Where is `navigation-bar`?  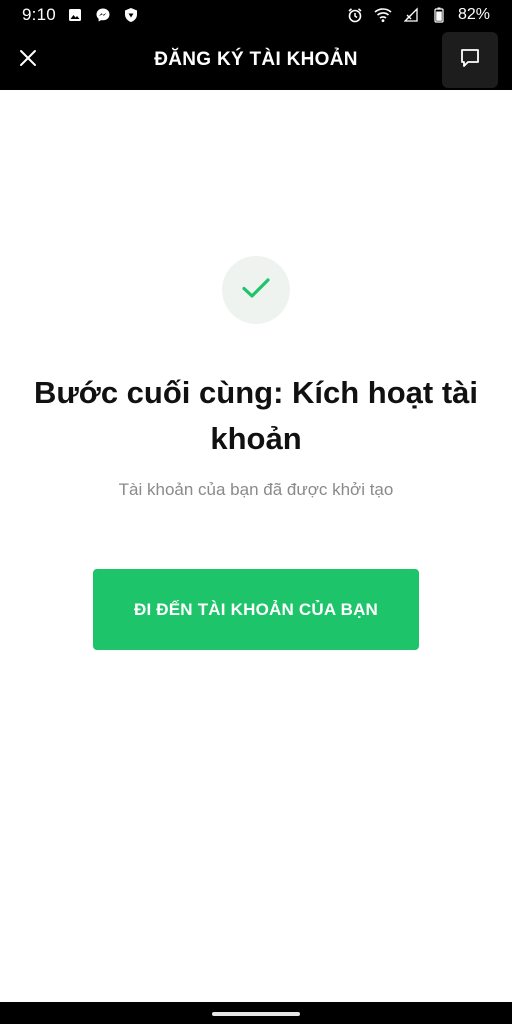 navigation-bar is located at coordinates (256, 1013).